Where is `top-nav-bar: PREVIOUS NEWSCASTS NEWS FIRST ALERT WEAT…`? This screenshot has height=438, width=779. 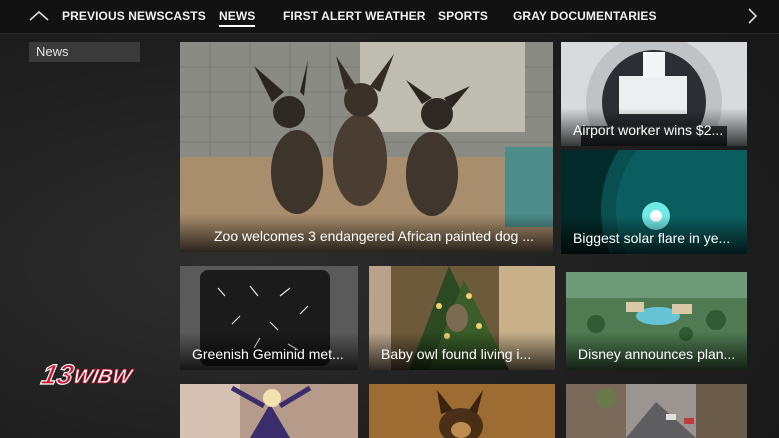 top-nav-bar: PREVIOUS NEWSCASTS NEWS FIRST ALERT WEAT… is located at coordinates (389, 17).